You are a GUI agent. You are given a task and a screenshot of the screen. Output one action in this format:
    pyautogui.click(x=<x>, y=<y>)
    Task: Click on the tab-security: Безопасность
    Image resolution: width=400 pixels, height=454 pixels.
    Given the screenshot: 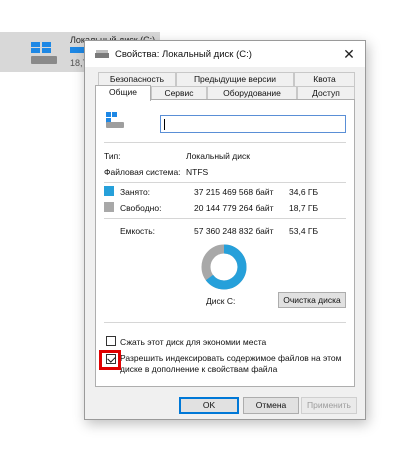 What is the action you would take?
    pyautogui.click(x=137, y=79)
    